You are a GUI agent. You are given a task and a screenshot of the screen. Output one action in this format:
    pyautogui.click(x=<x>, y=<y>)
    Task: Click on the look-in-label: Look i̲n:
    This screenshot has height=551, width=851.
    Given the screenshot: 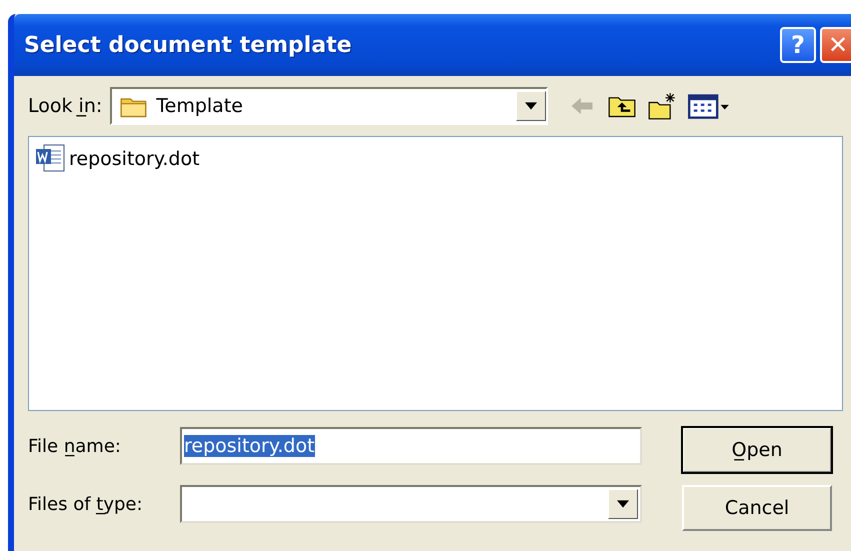 What is the action you would take?
    pyautogui.click(x=65, y=106)
    